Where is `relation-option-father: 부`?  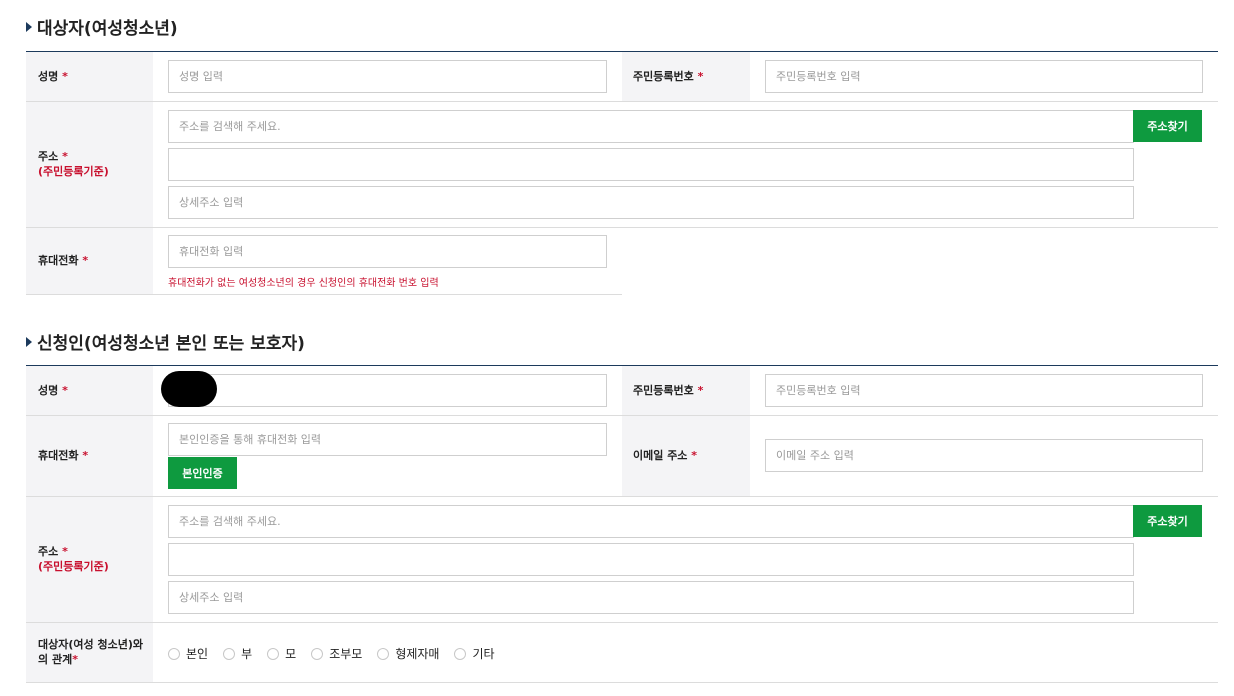
relation-option-father: 부 is located at coordinates (237, 653).